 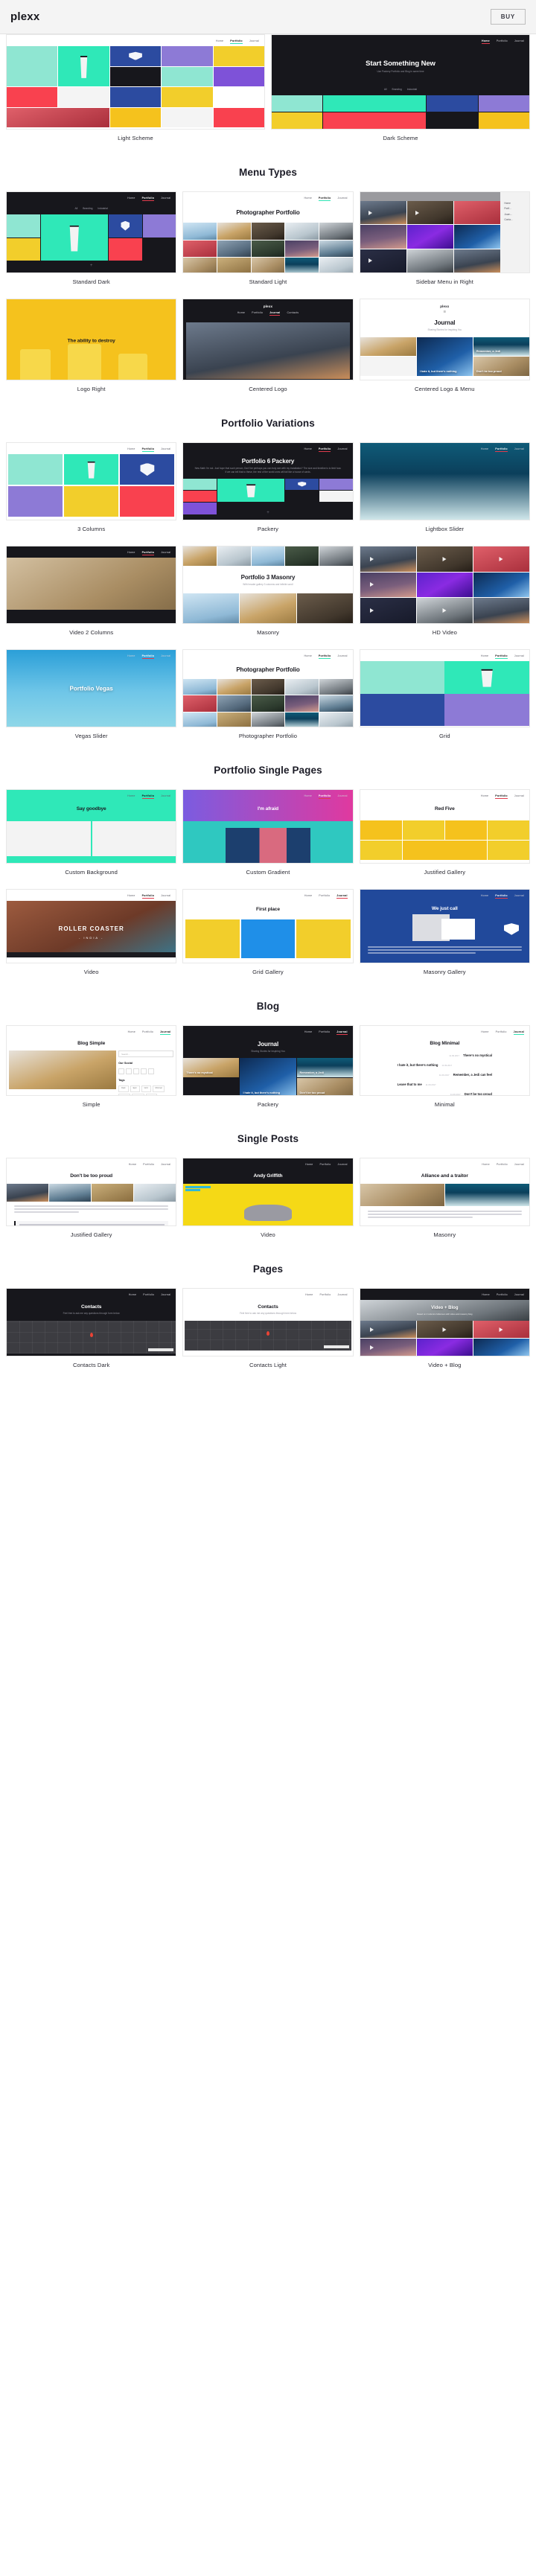 I want to click on tag: Grid, so click(x=146, y=1089).